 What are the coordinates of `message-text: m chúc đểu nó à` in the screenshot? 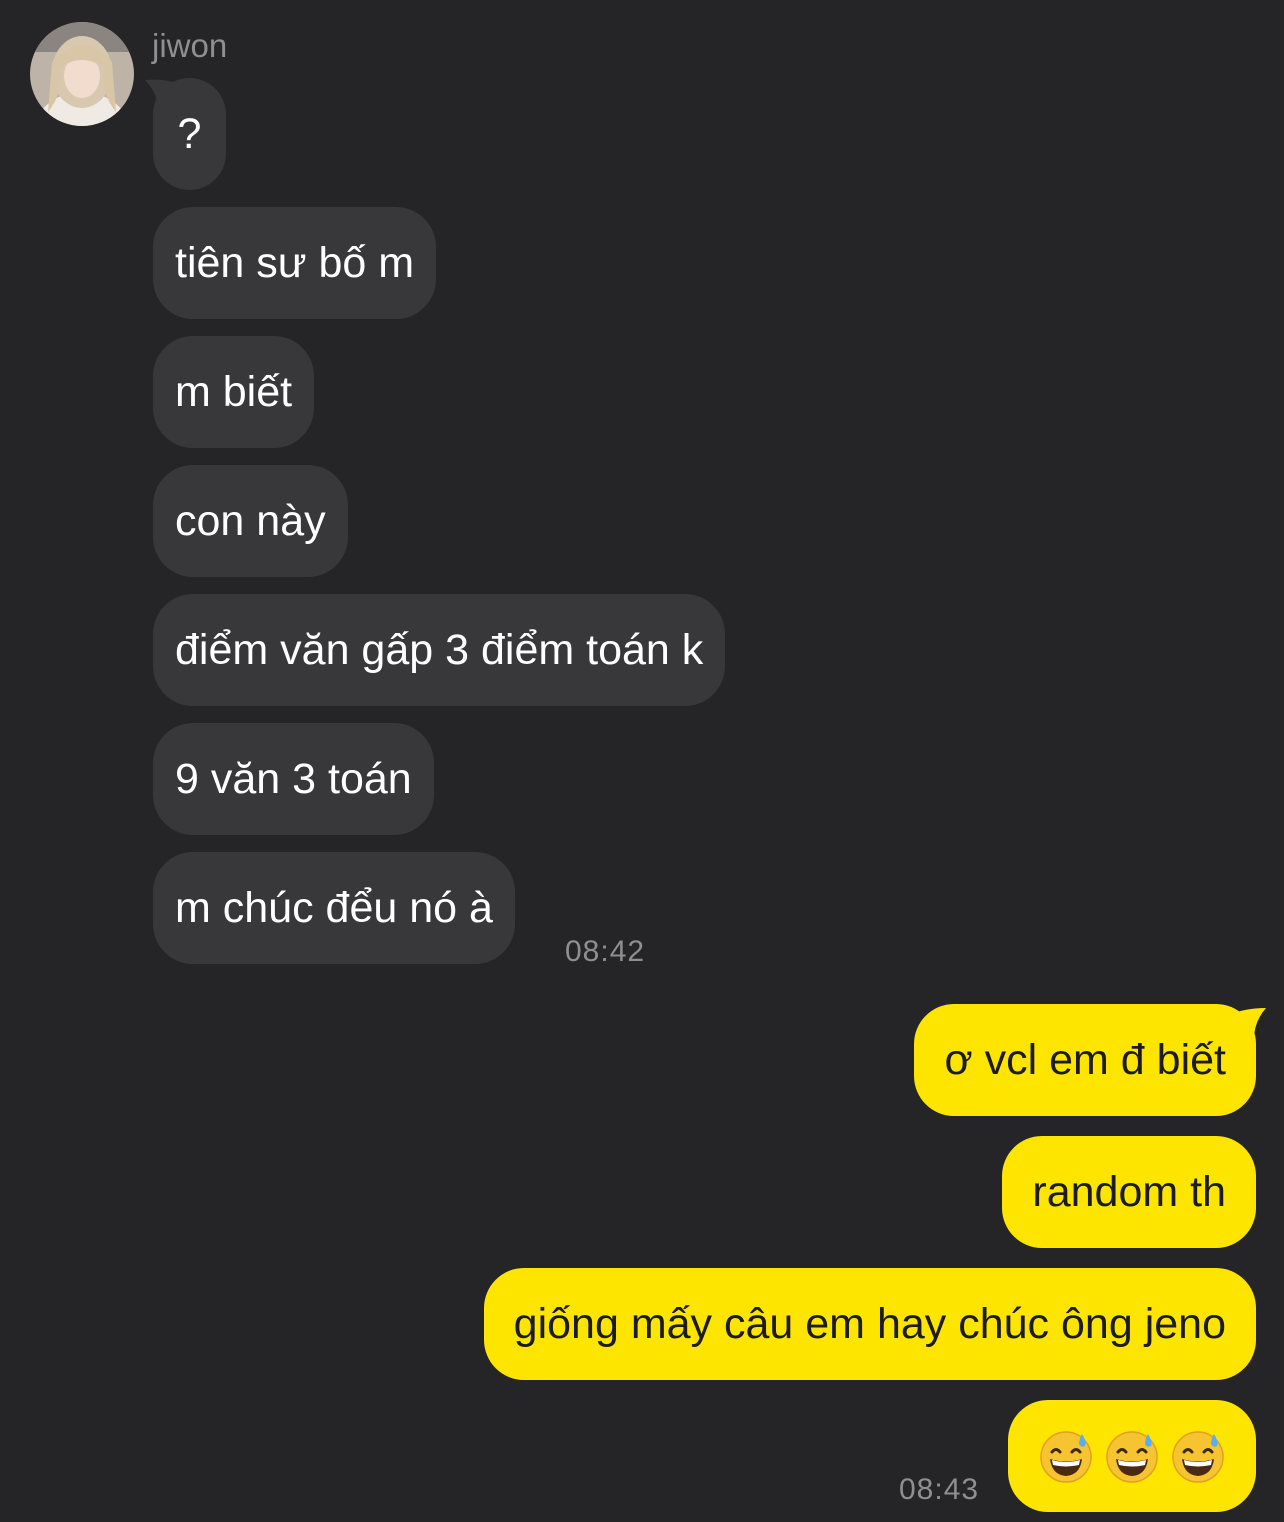 It's located at (334, 907).